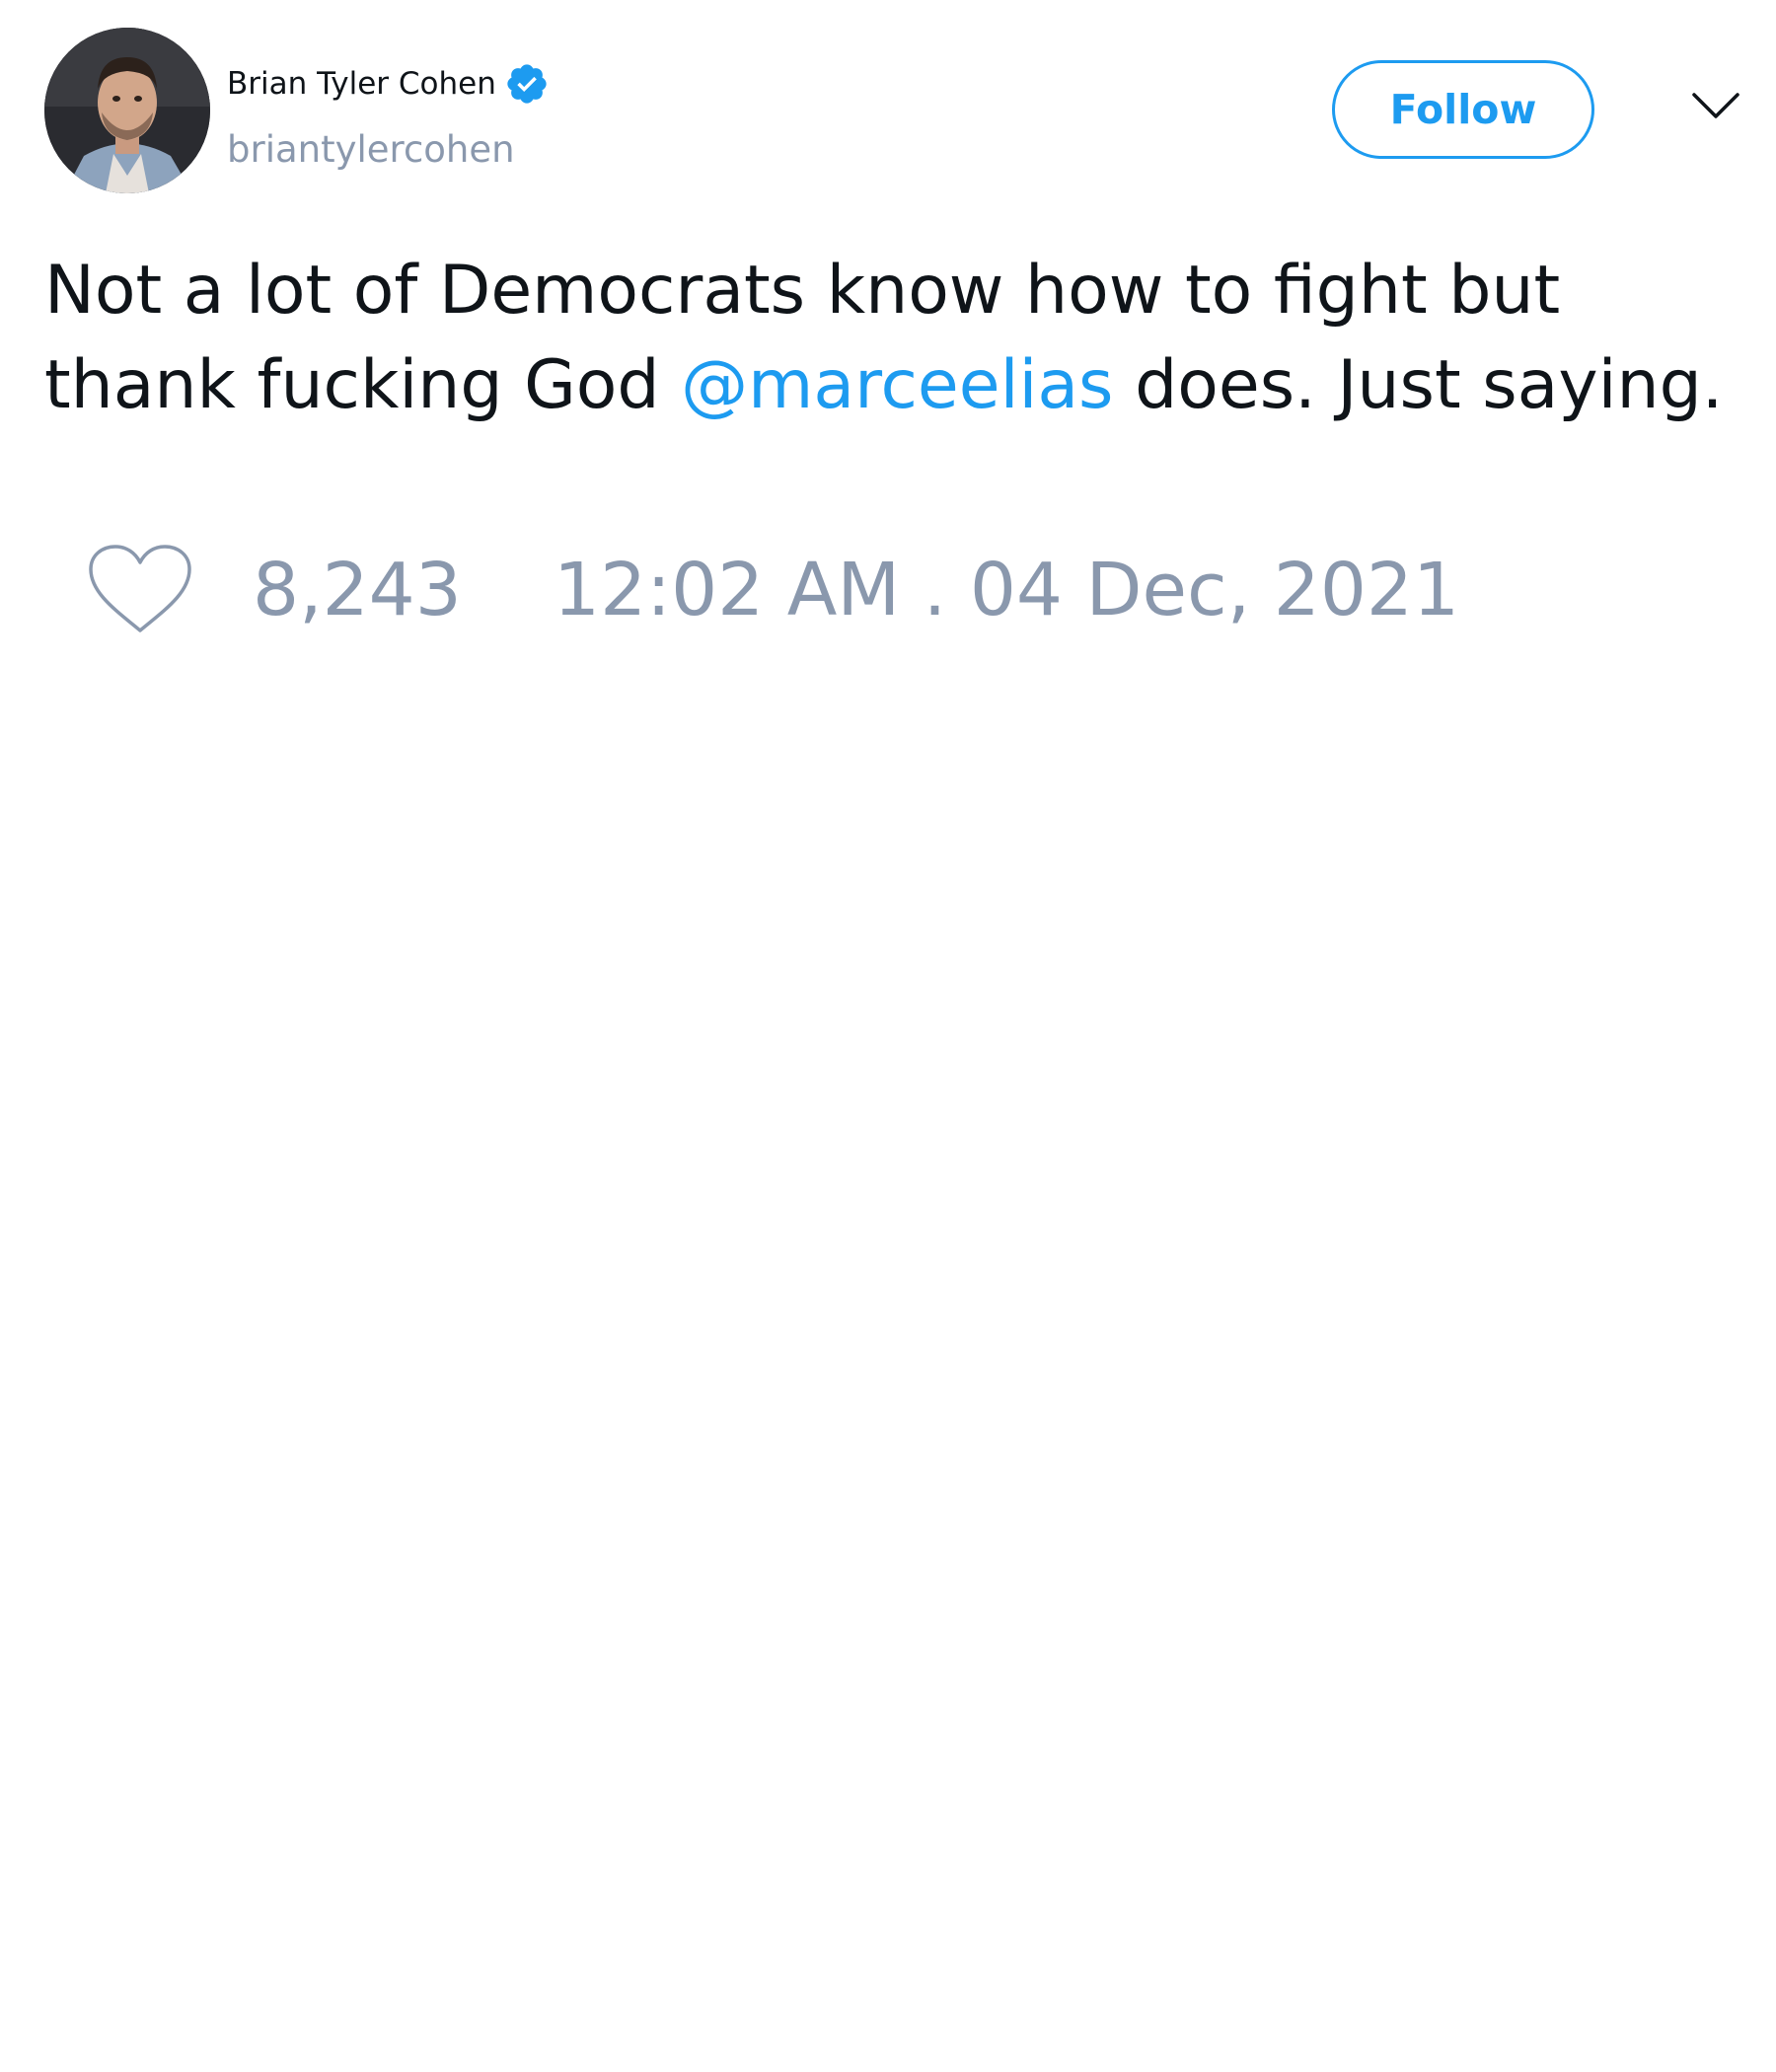  Describe the element at coordinates (362, 84) in the screenshot. I see `display-name: Brian Tyler Cohen` at that location.